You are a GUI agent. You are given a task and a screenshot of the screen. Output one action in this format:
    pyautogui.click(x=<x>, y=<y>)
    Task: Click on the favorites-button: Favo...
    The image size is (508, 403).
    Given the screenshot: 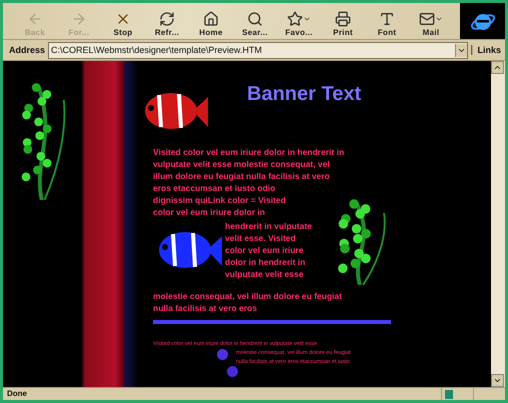 What is the action you would take?
    pyautogui.click(x=299, y=22)
    